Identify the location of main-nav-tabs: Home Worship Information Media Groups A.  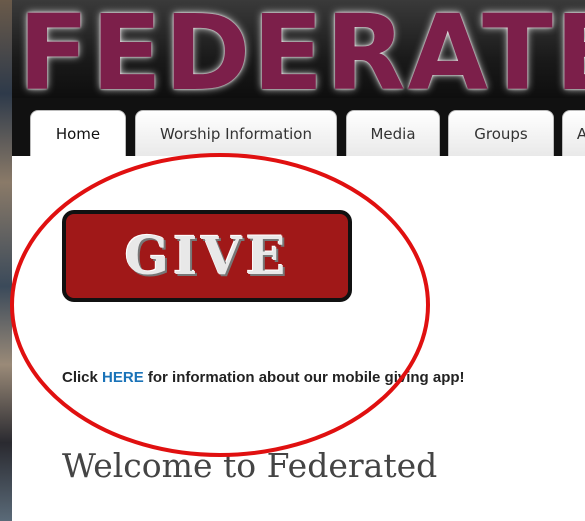
(298, 127).